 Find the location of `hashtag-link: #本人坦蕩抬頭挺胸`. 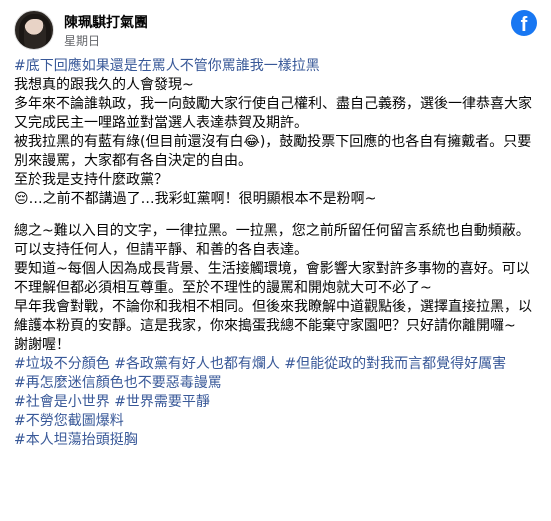

hashtag-link: #本人坦蕩抬頭挺胸 is located at coordinates (76, 440).